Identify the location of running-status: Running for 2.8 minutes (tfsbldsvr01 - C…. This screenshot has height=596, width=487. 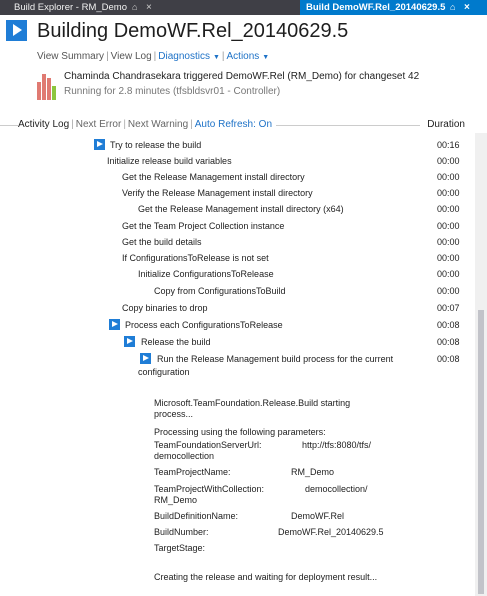
(172, 91).